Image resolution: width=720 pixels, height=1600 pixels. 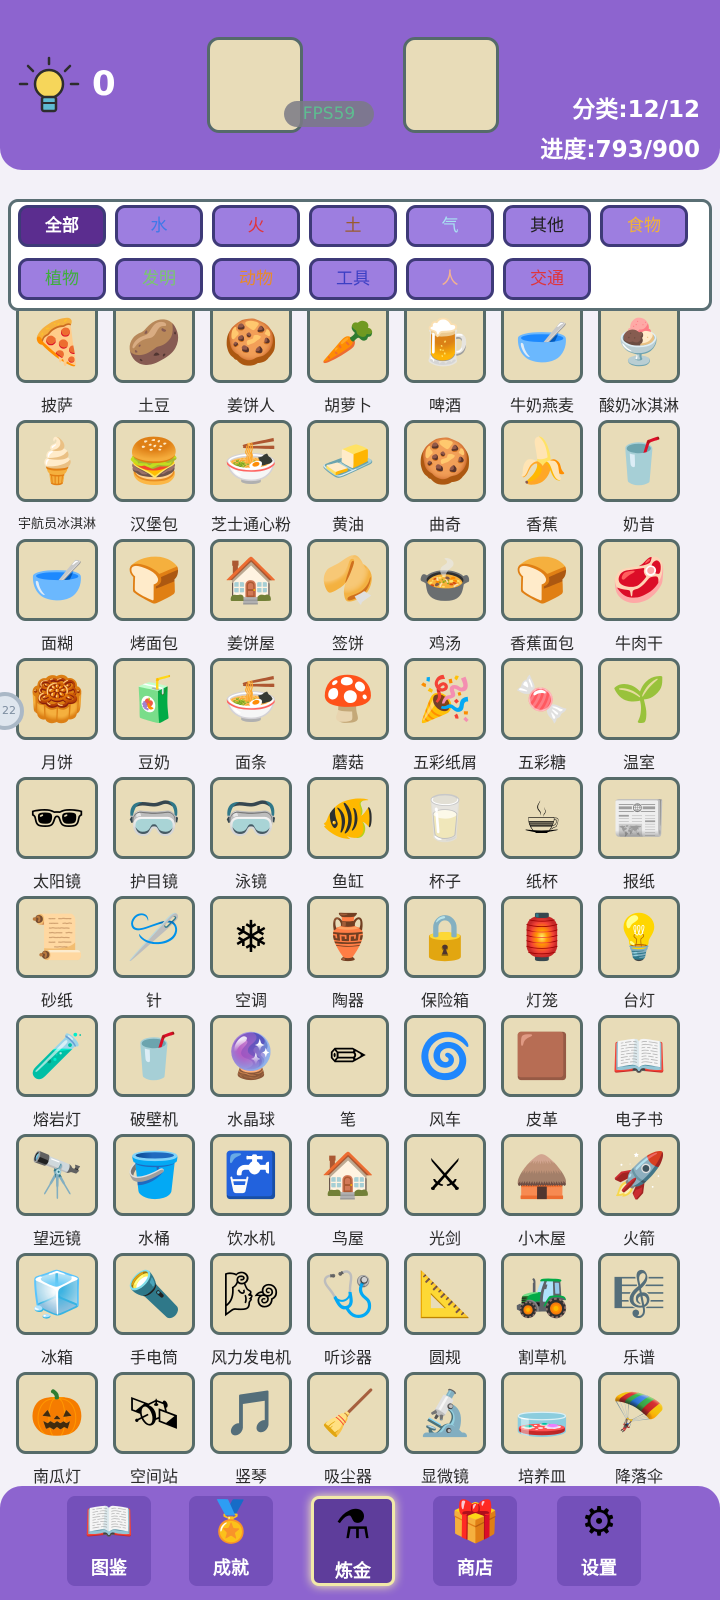 What do you see at coordinates (348, 1193) in the screenshot?
I see `item-card: 🏠 鸟屋` at bounding box center [348, 1193].